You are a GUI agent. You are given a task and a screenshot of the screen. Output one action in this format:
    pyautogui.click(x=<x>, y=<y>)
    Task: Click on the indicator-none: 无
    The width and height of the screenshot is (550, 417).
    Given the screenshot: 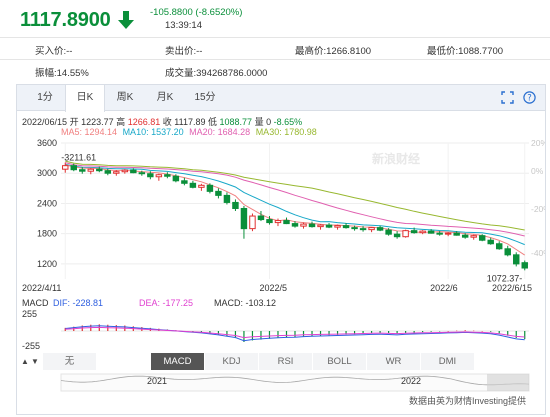 What is the action you would take?
    pyautogui.click(x=70, y=361)
    